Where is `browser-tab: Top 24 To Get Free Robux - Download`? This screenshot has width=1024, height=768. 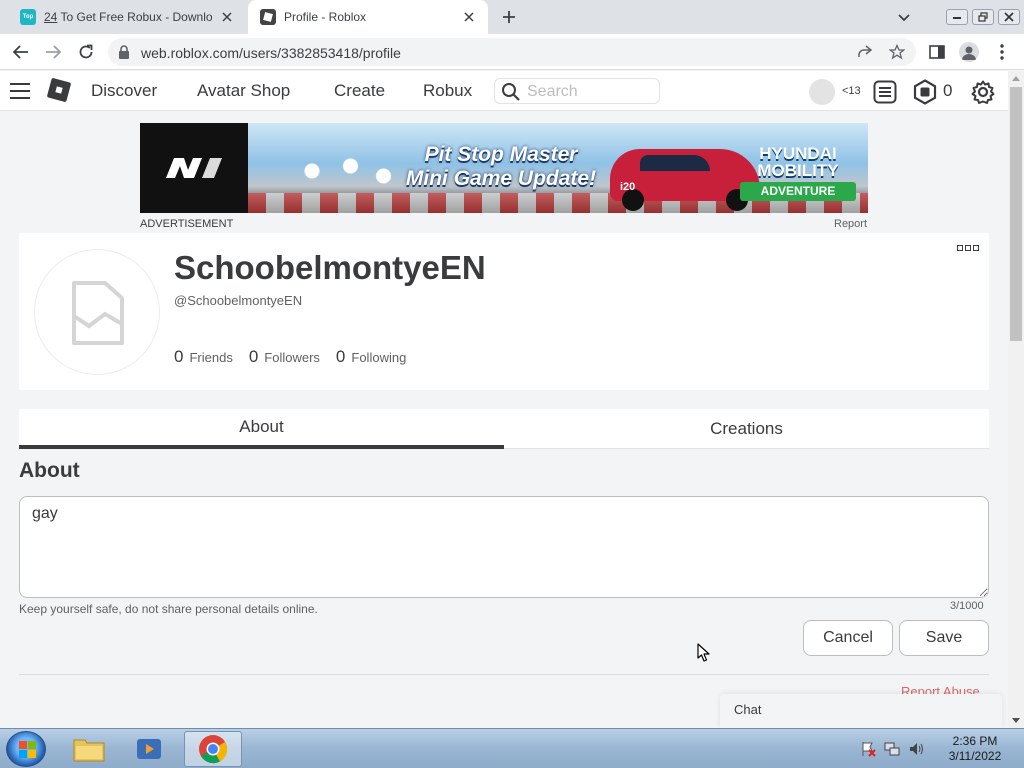 browser-tab: Top 24 To Get Free Robux - Download is located at coordinates (127, 17).